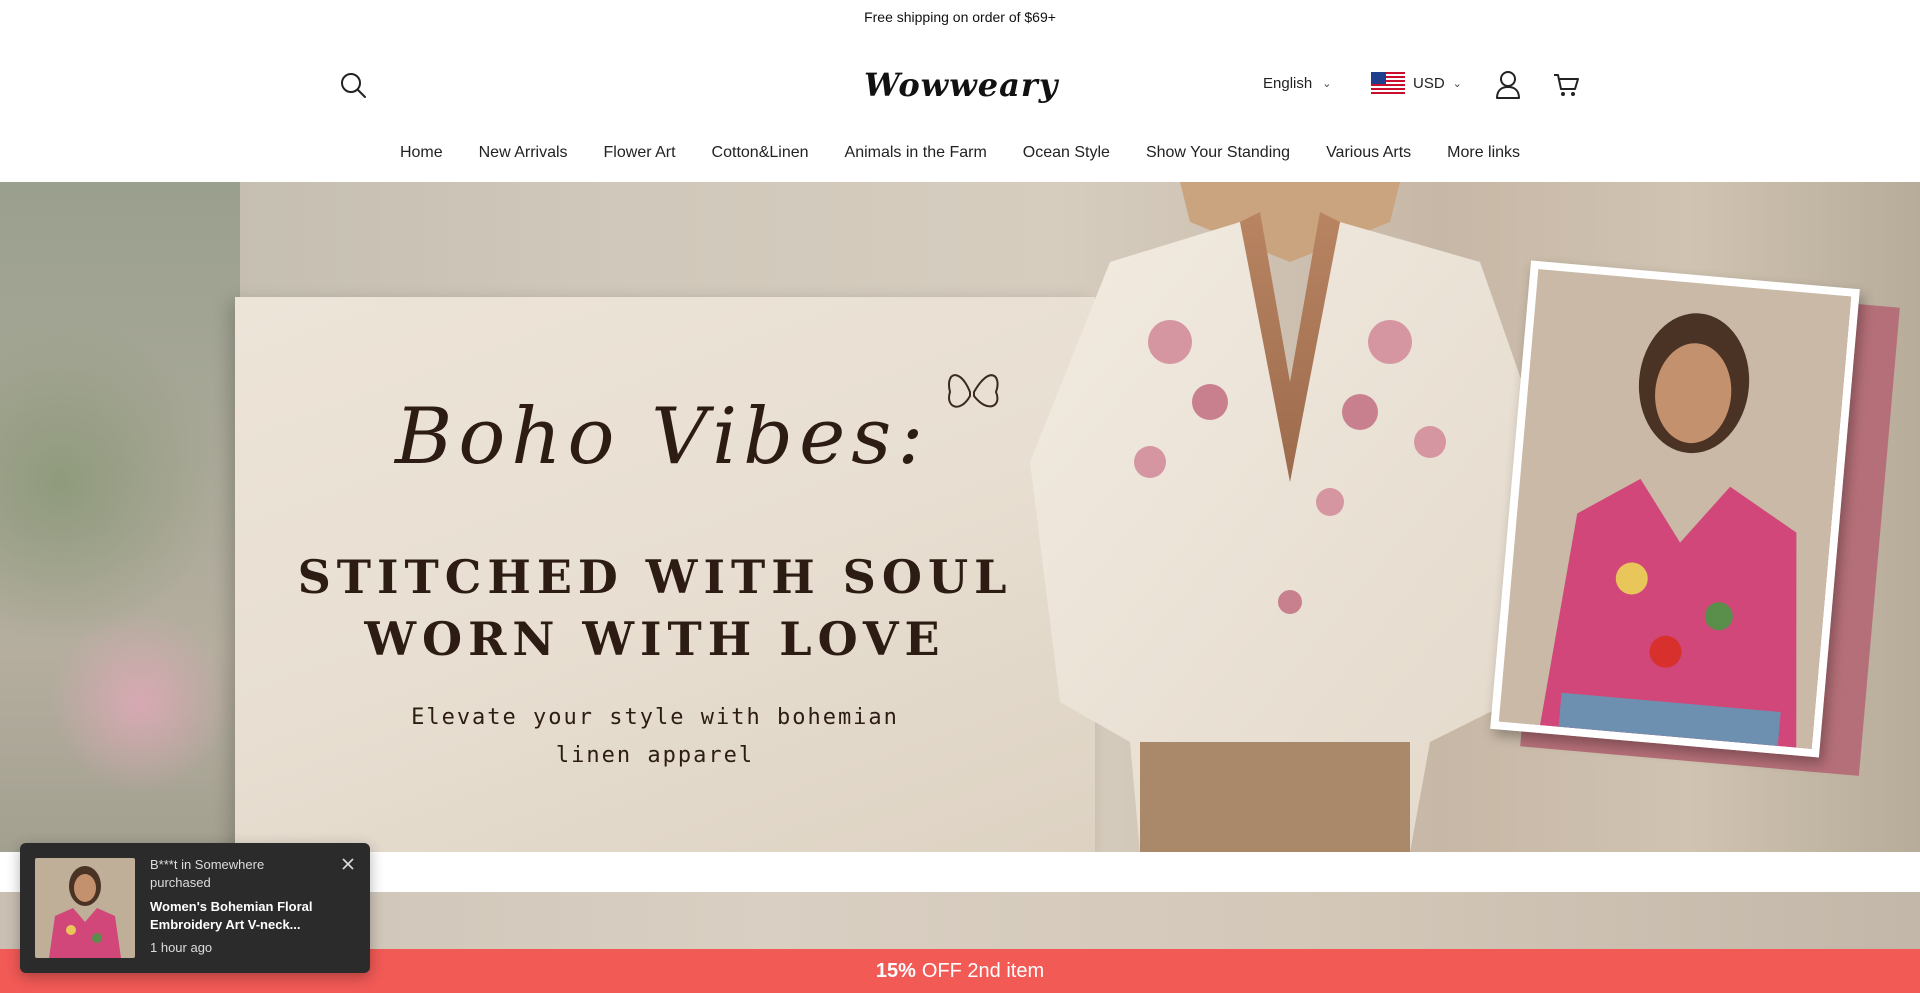  What do you see at coordinates (207, 873) in the screenshot?
I see `popup-buyer-text: B***t in Somewhere purchased` at bounding box center [207, 873].